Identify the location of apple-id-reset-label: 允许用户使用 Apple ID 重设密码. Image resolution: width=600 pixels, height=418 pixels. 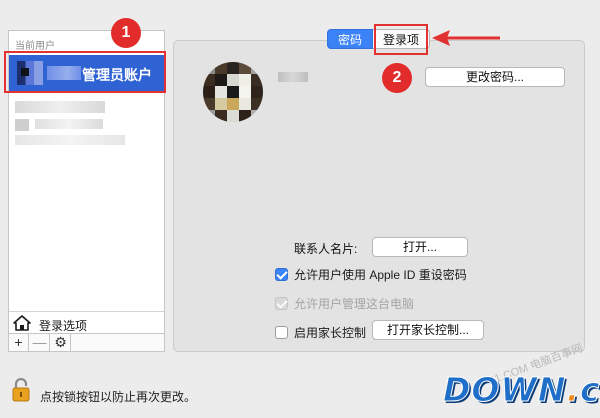
(380, 275).